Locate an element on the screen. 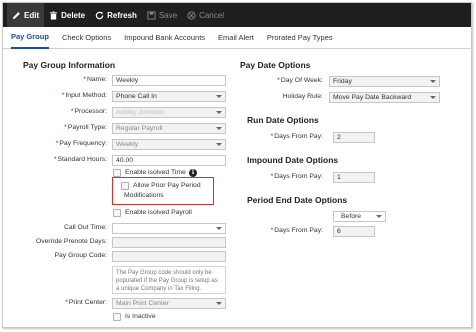  tab-email-alert: Email Alert is located at coordinates (236, 38).